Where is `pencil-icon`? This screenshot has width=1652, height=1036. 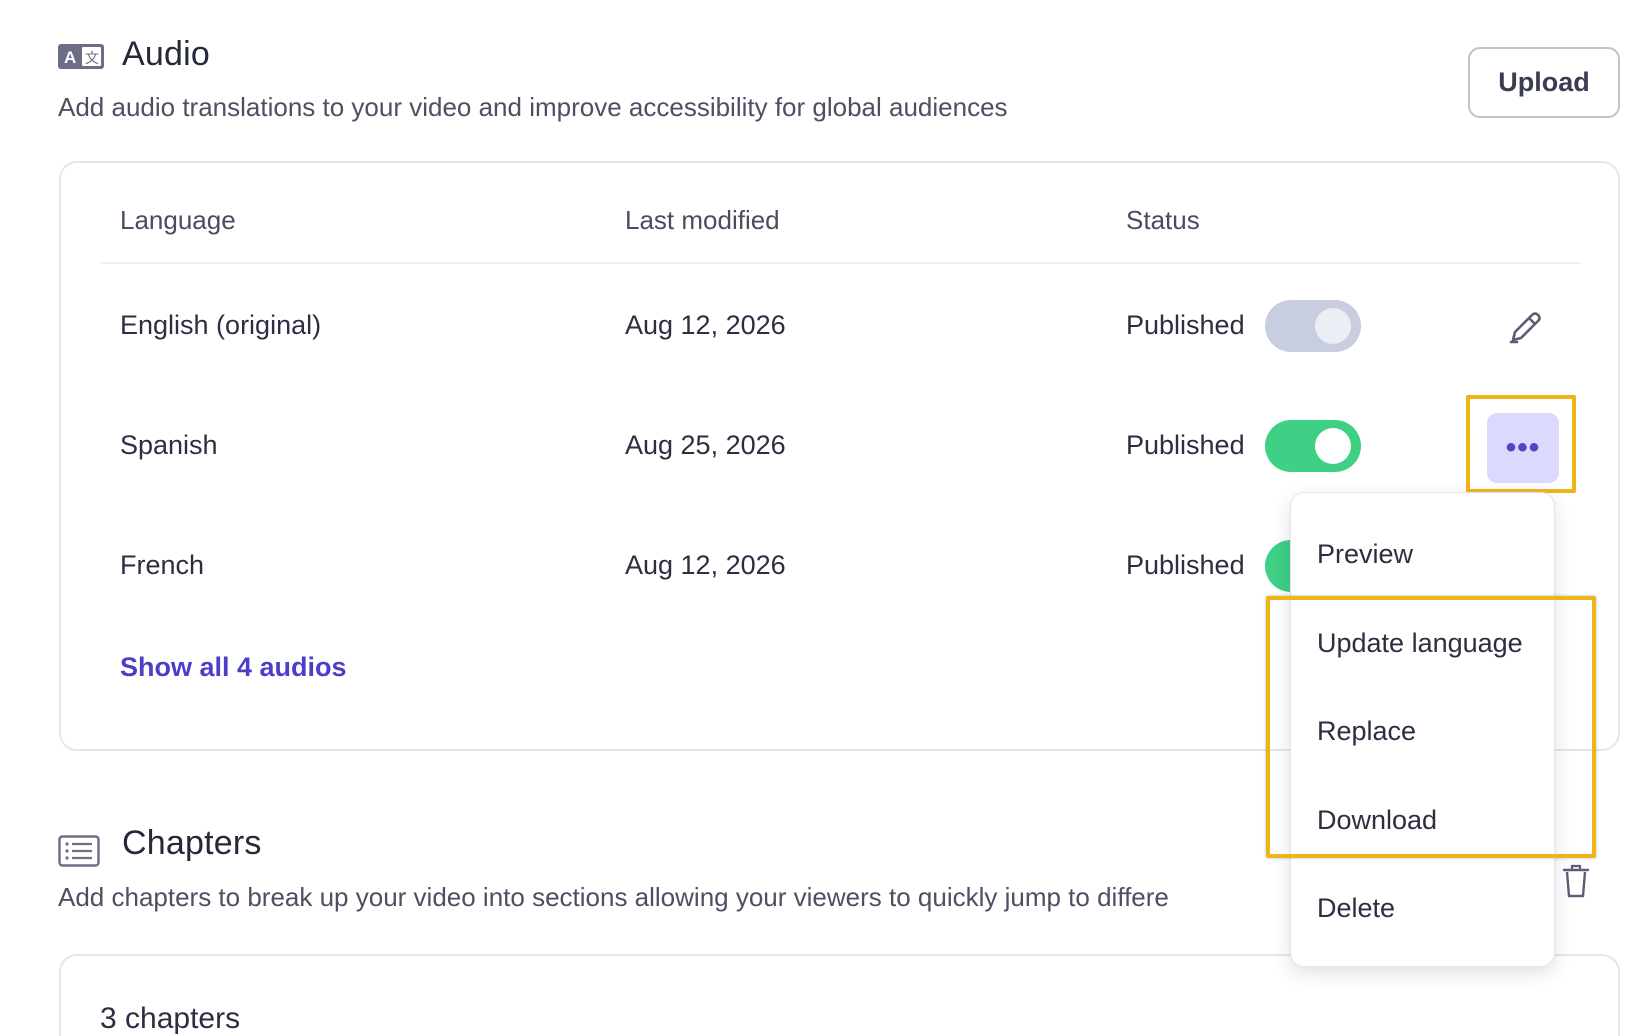 pencil-icon is located at coordinates (1524, 327).